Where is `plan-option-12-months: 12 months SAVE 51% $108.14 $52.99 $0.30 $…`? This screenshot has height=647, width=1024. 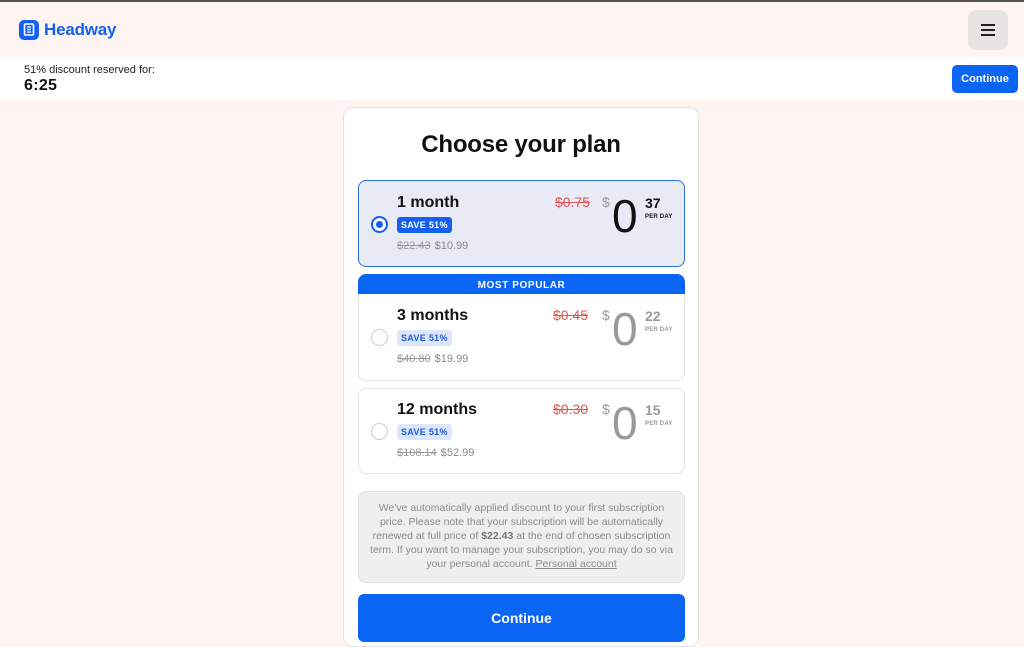
plan-option-12-months: 12 months SAVE 51% $108.14 $52.99 $0.30 $… is located at coordinates (521, 431).